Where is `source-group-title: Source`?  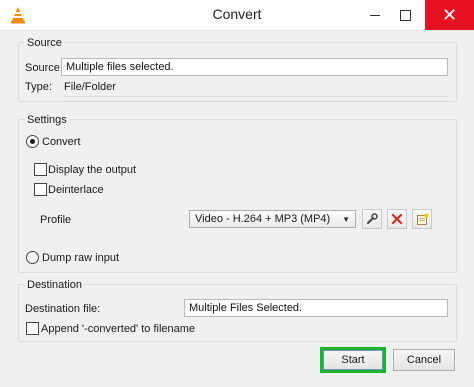 source-group-title: Source is located at coordinates (44, 43).